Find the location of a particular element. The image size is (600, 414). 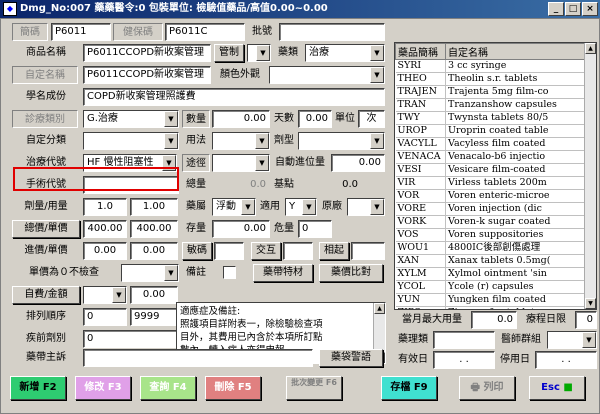

dose-field-2: 1.00 is located at coordinates (154, 207).